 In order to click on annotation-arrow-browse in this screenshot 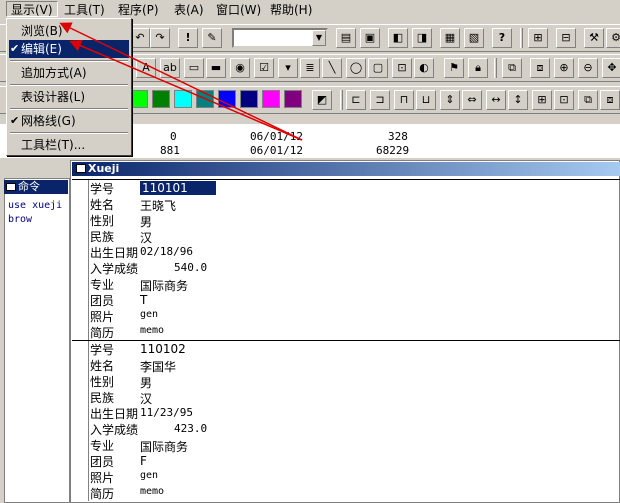, I will do `click(181, 81)`.